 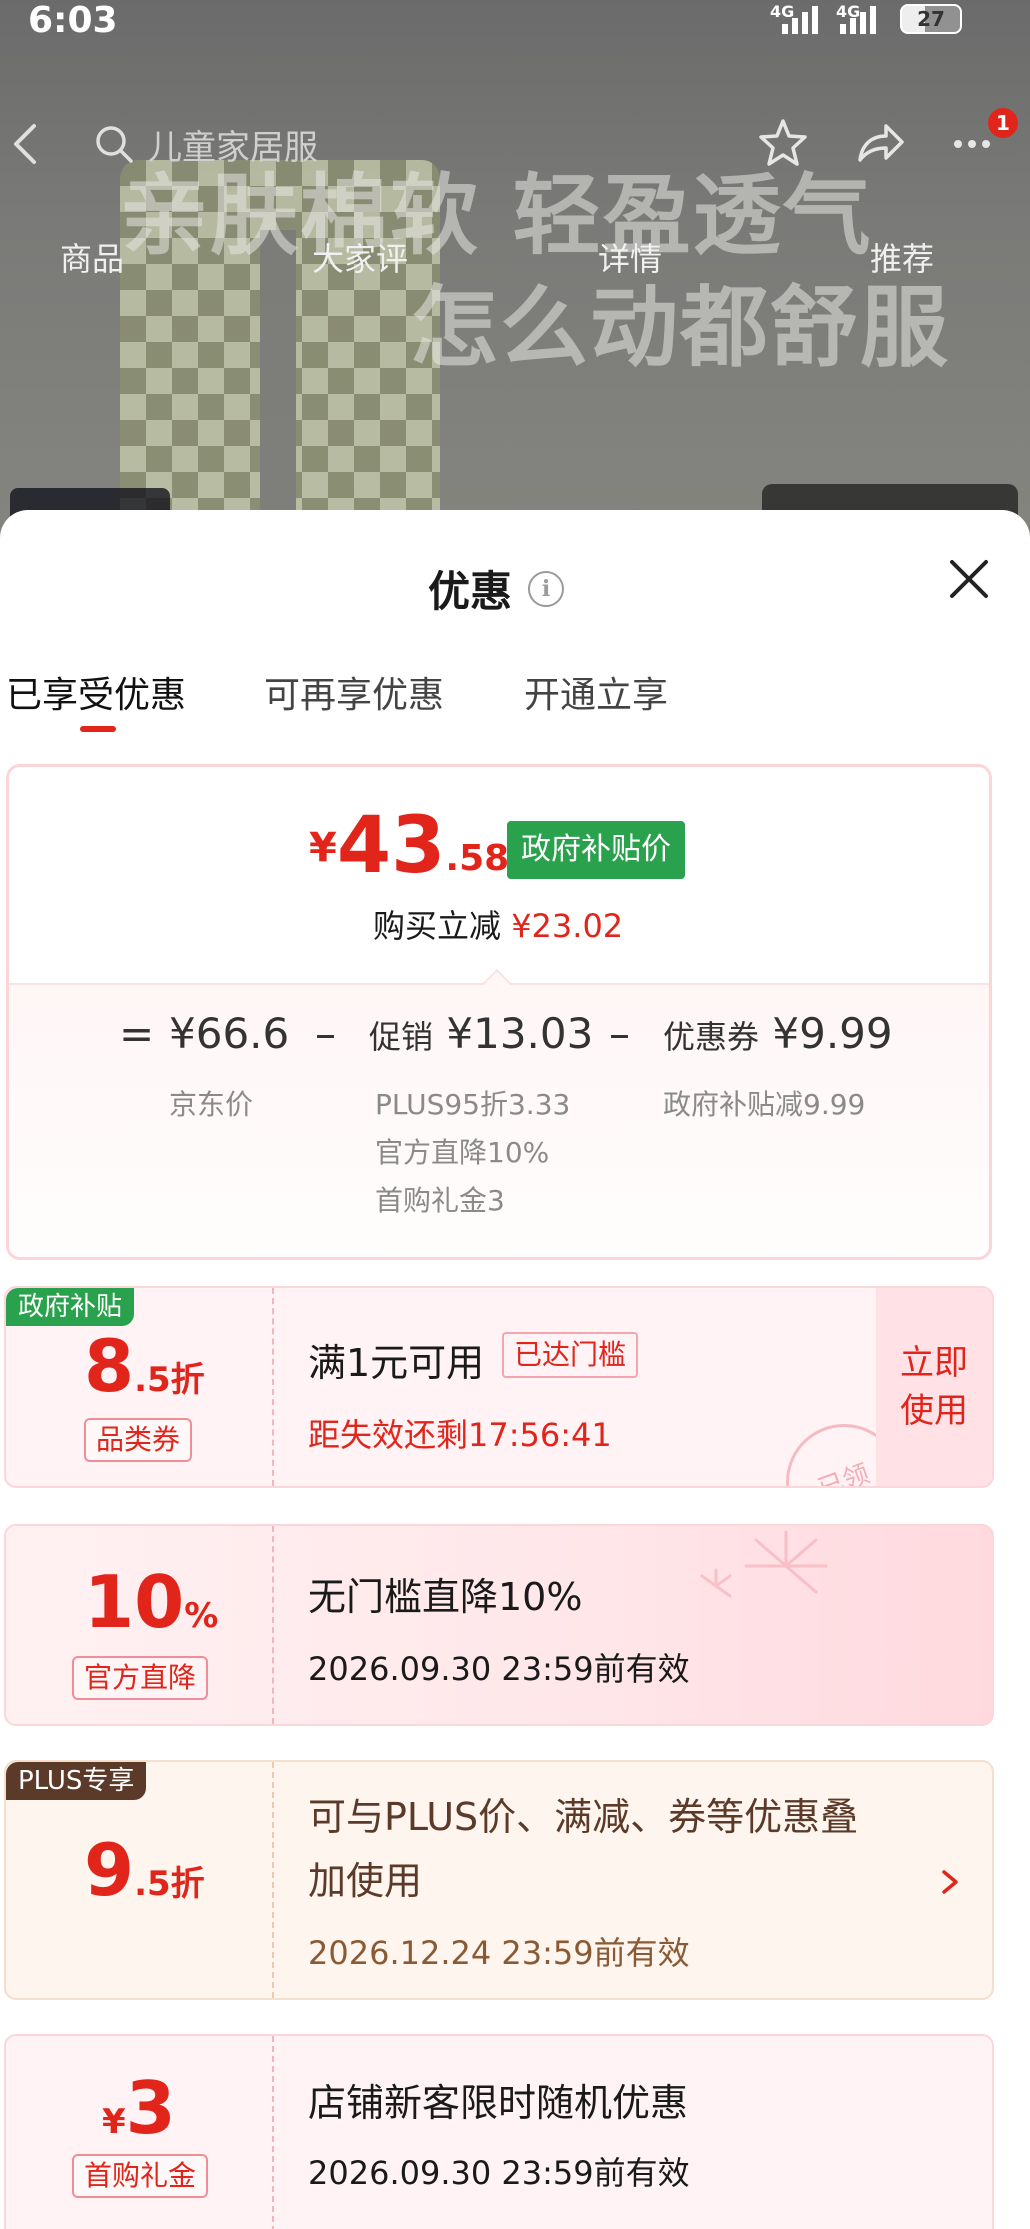 I want to click on coupon-ribbon: PLUS专享, so click(x=76, y=1781).